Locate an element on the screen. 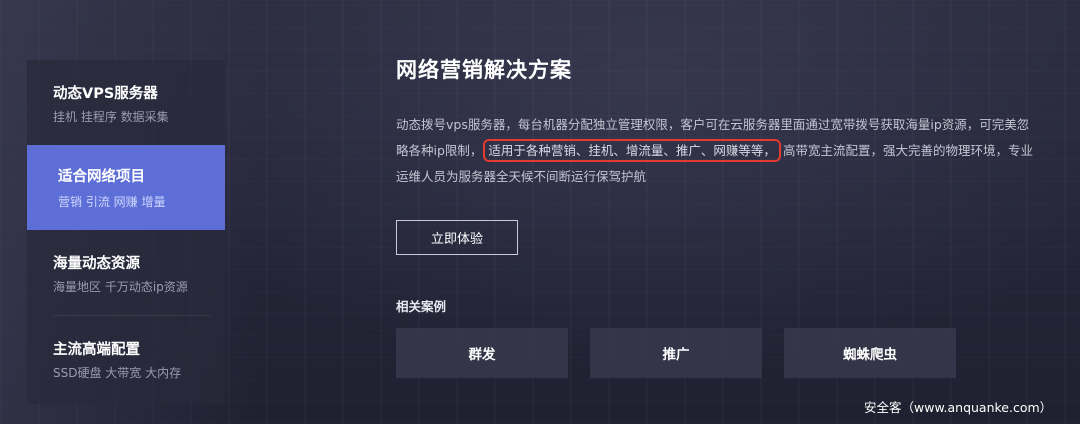  sidebar-item-subtitle: 营销 引流 网赚 增量 is located at coordinates (112, 202).